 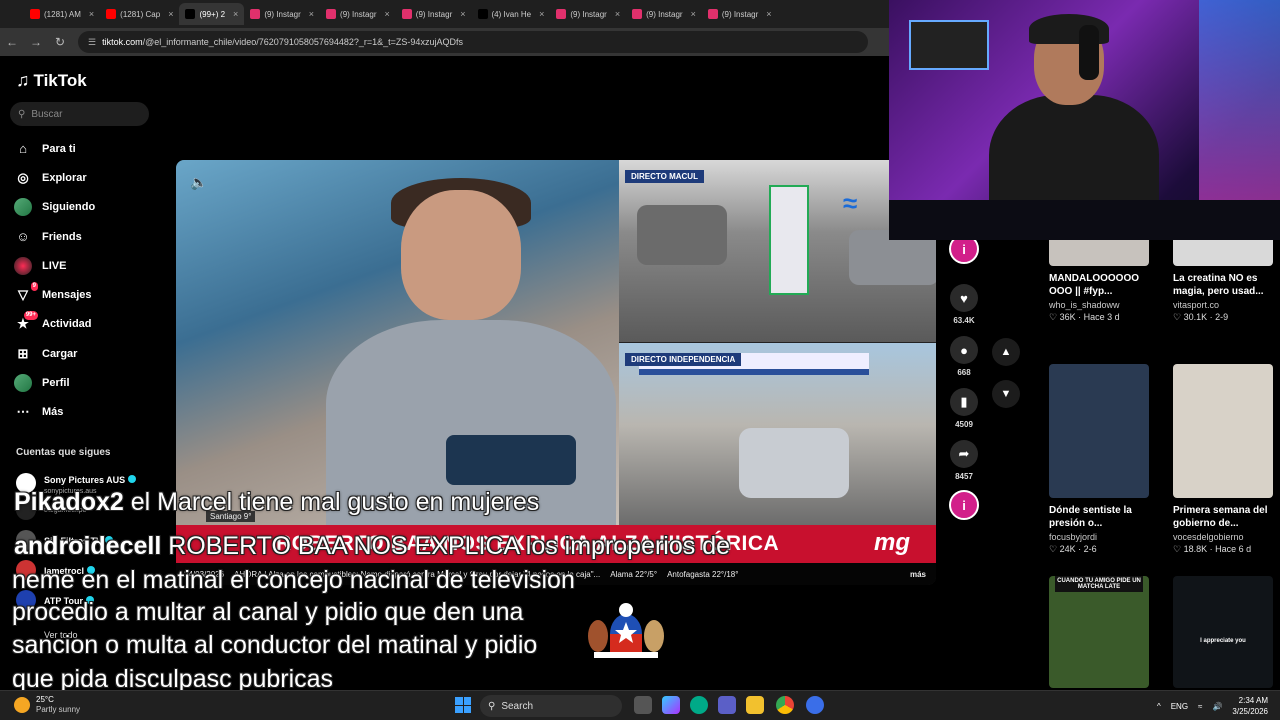 What do you see at coordinates (23, 207) in the screenshot?
I see `avatar-icon` at bounding box center [23, 207].